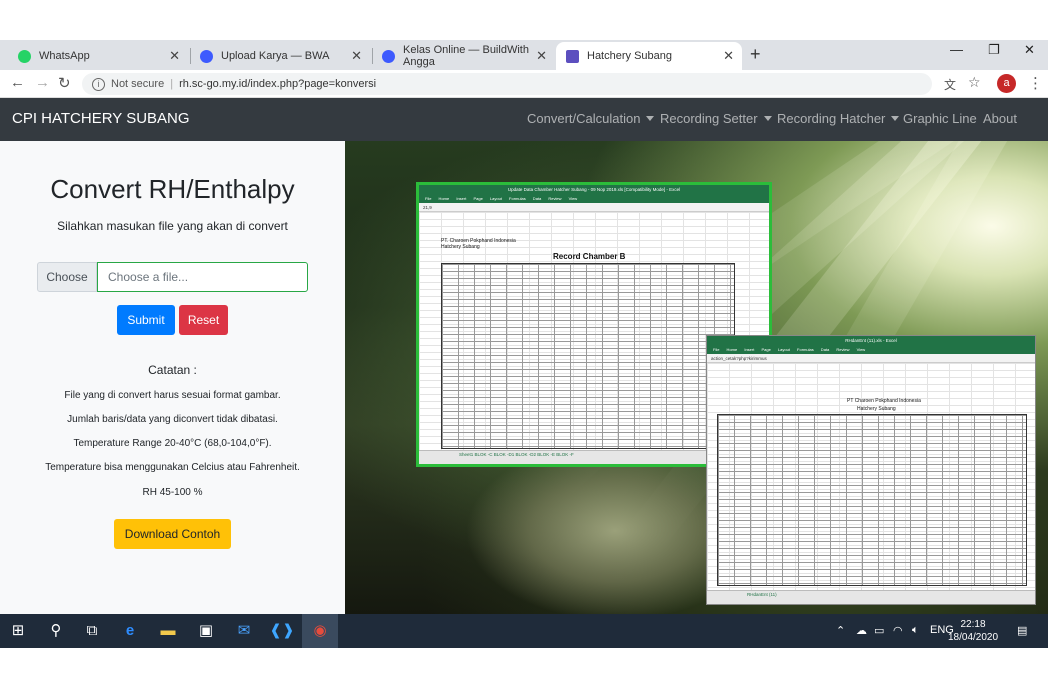 Image resolution: width=1048 pixels, height=700 pixels. I want to click on minimize-icon: —, so click(956, 49).